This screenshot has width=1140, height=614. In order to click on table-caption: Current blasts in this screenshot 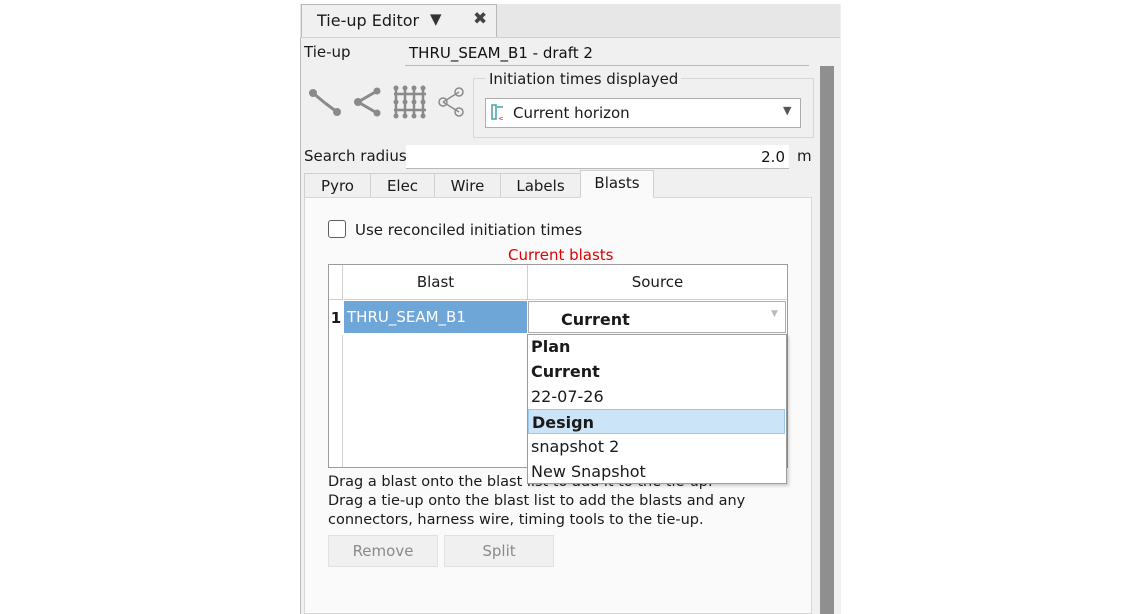, I will do `click(561, 255)`.